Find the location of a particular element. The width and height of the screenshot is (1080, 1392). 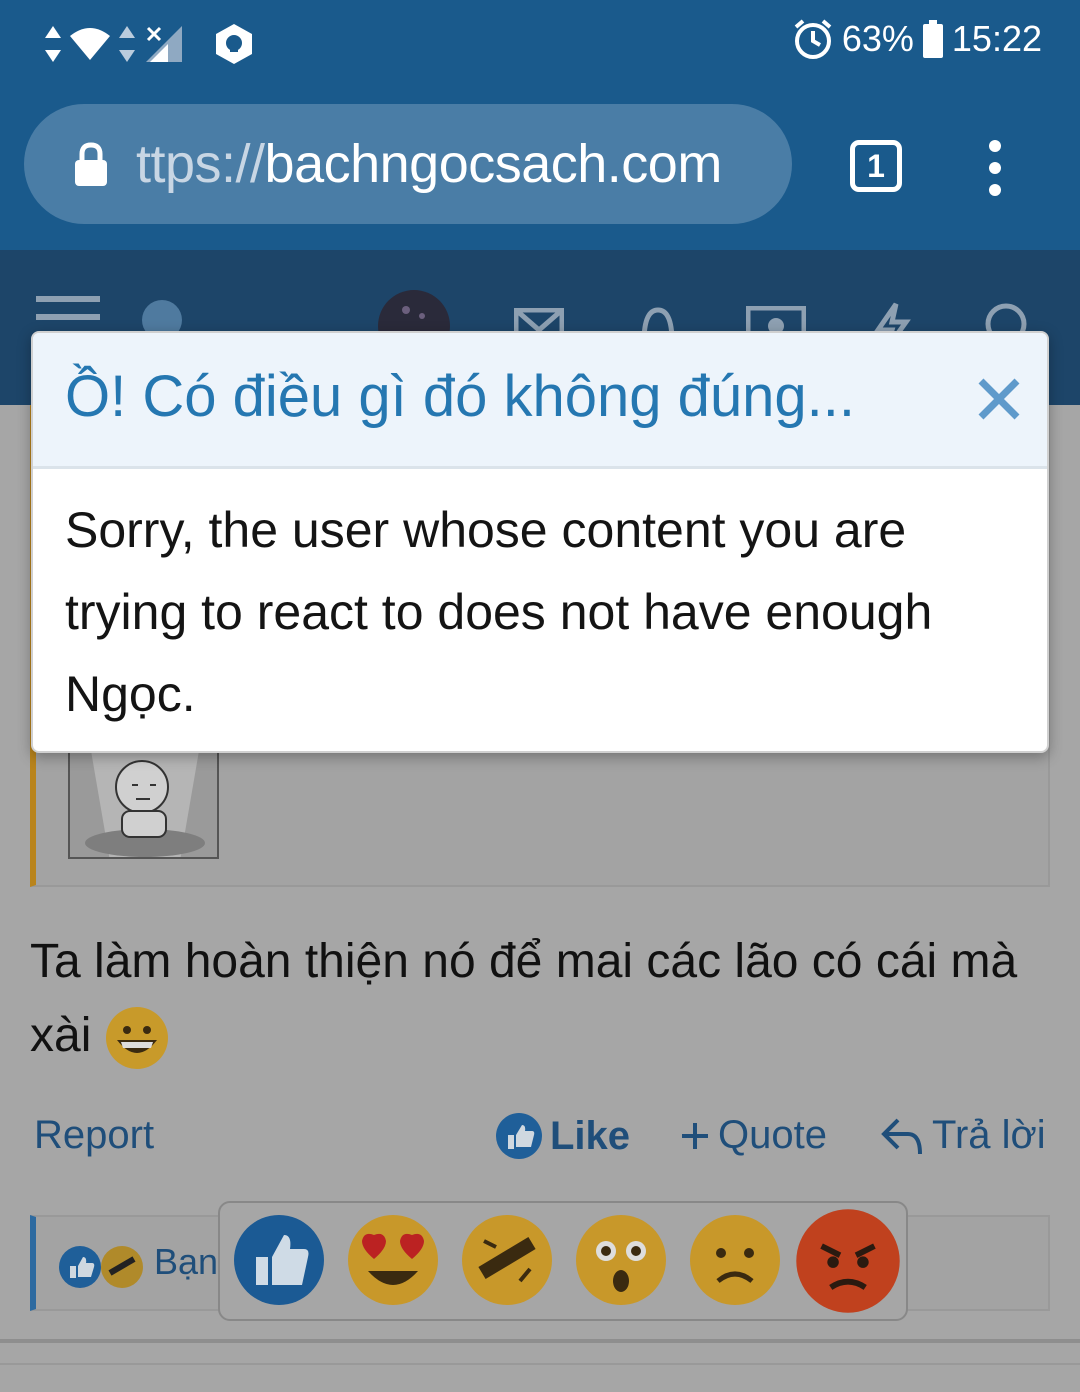

plus-icon is located at coordinates (695, 1135).